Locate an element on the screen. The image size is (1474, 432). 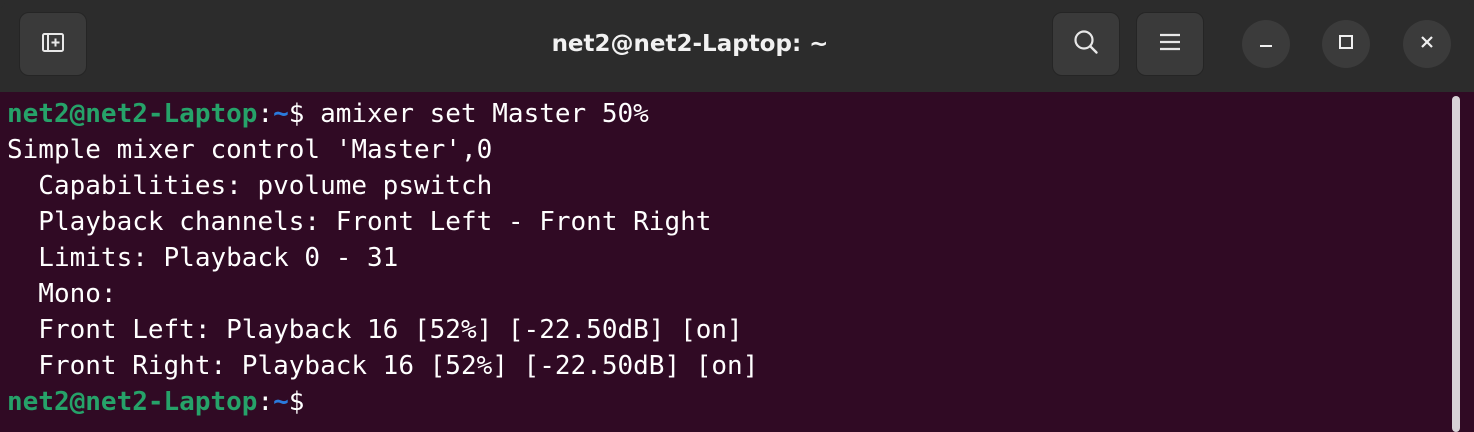
close-button is located at coordinates (1427, 44).